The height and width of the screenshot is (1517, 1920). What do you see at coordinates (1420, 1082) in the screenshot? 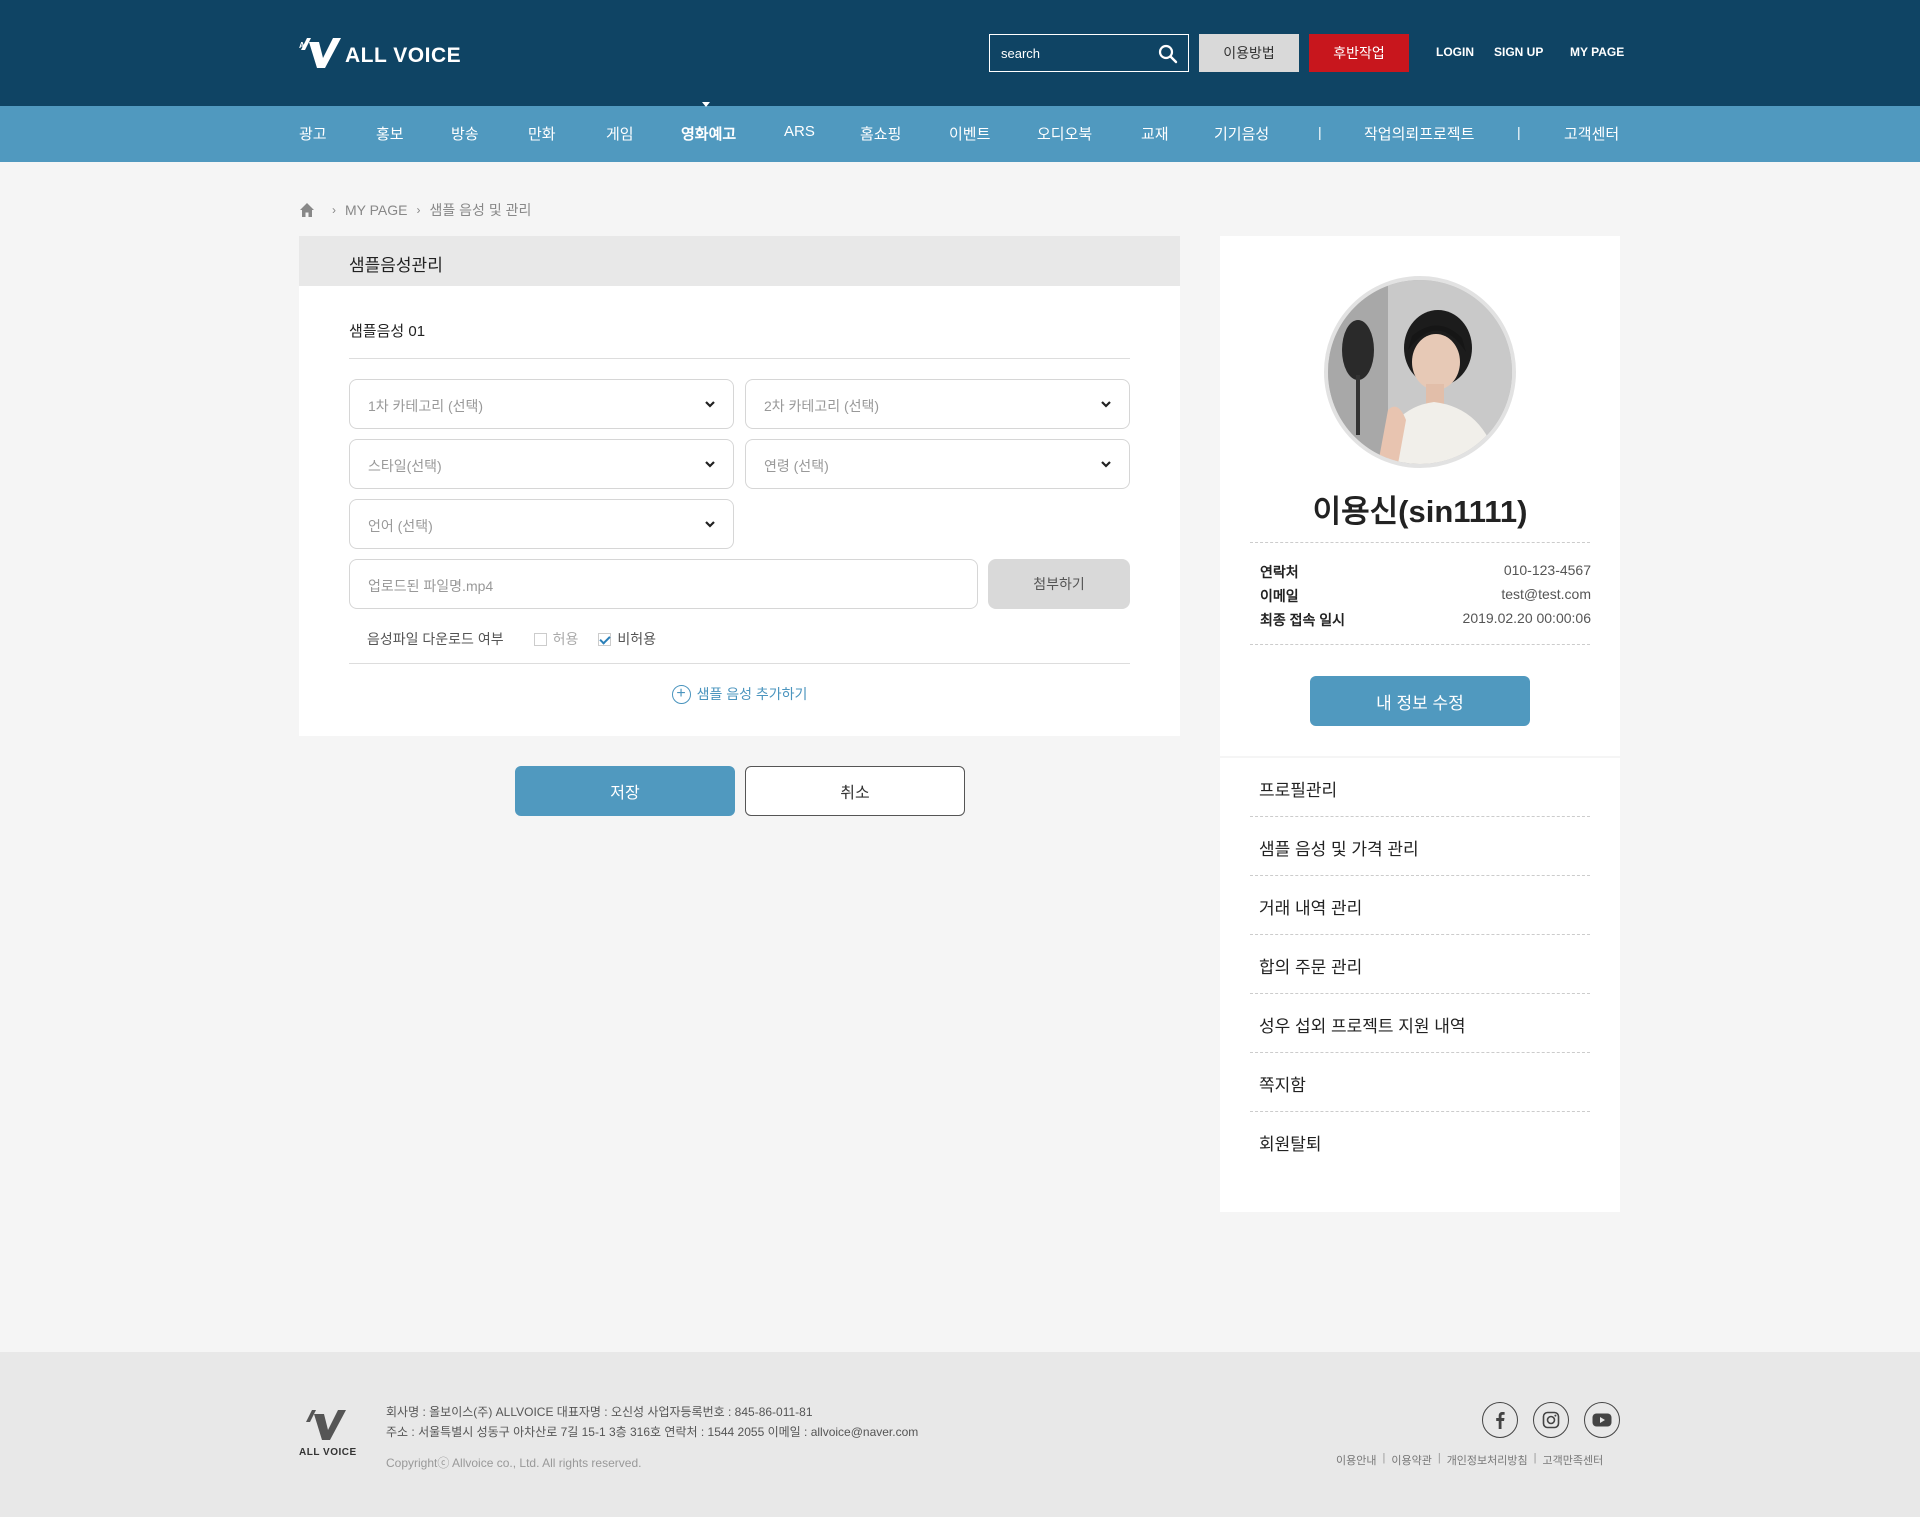
I see `menu-item-messages: 쪽지함` at bounding box center [1420, 1082].